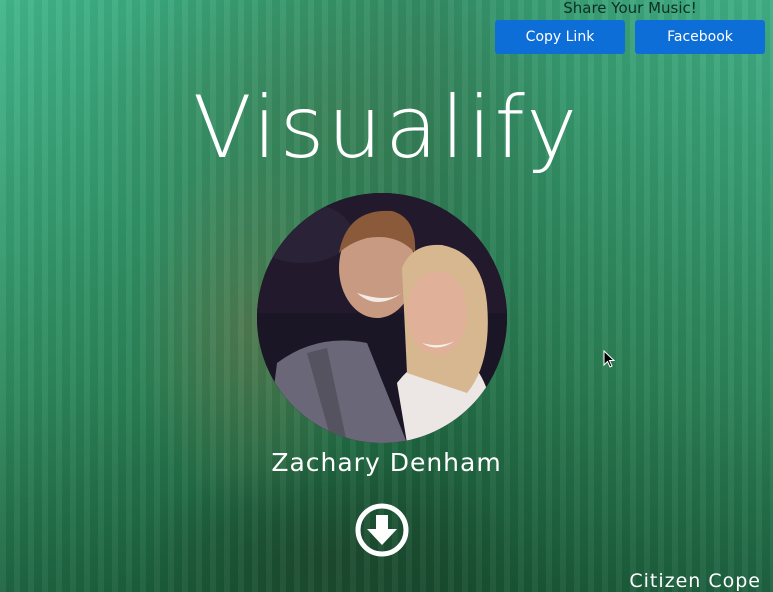  What do you see at coordinates (630, 37) in the screenshot?
I see `share-buttons: Copy Link Facebook` at bounding box center [630, 37].